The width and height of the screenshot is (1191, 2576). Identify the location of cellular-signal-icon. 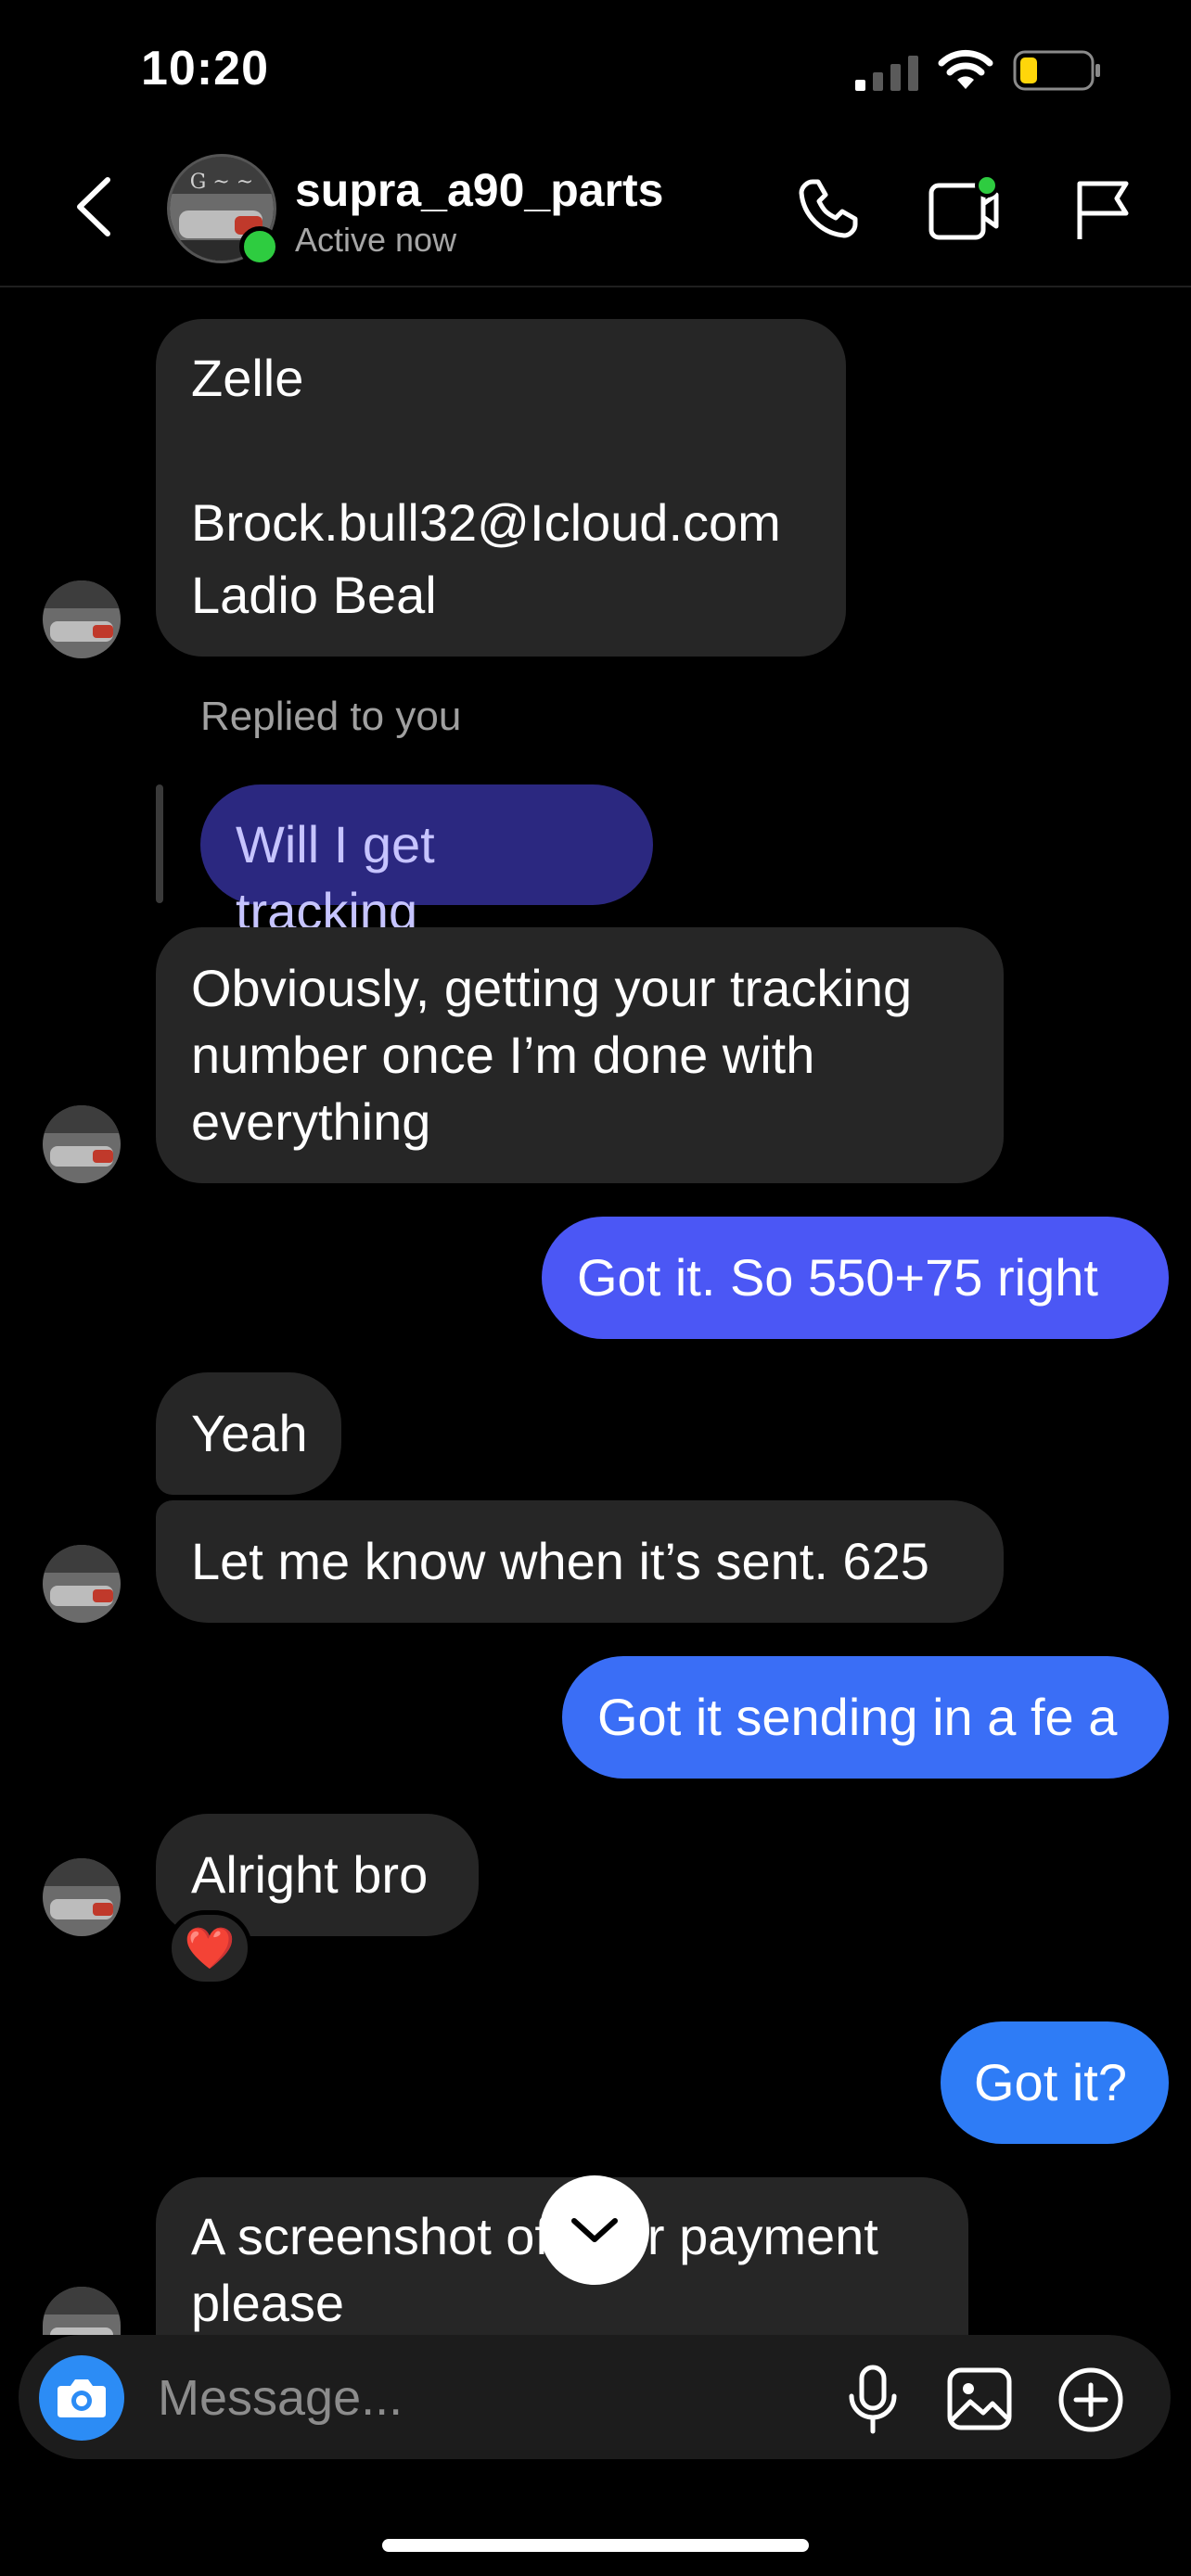
(886, 74).